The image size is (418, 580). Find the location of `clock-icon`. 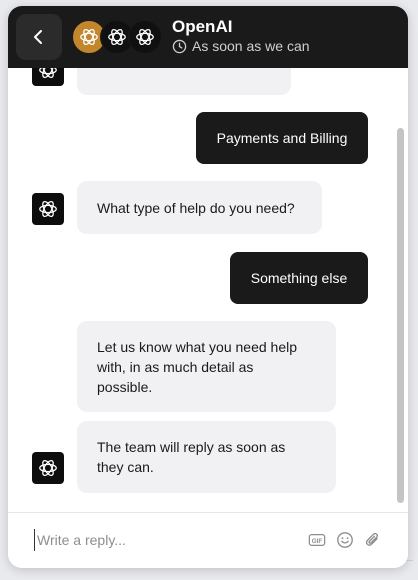

clock-icon is located at coordinates (179, 46).